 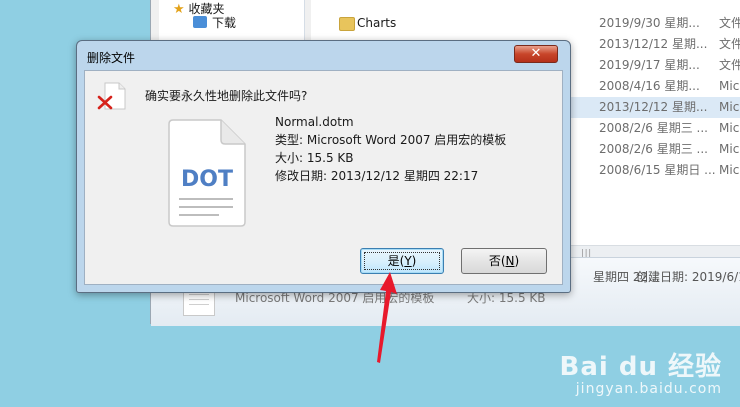 What do you see at coordinates (226, 96) in the screenshot?
I see `confirm-question: 确实要永久性地删除此文件吗?` at bounding box center [226, 96].